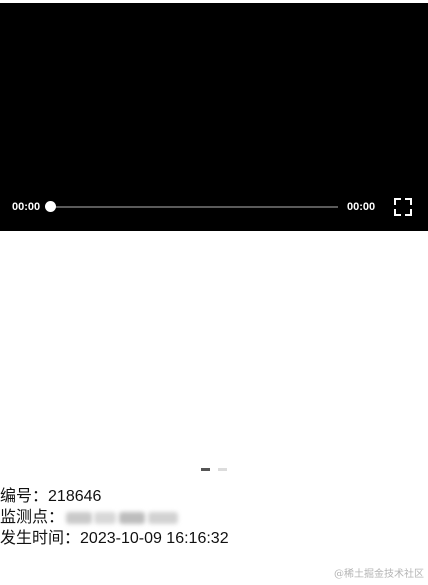 This screenshot has height=585, width=428. I want to click on progress-track, so click(194, 207).